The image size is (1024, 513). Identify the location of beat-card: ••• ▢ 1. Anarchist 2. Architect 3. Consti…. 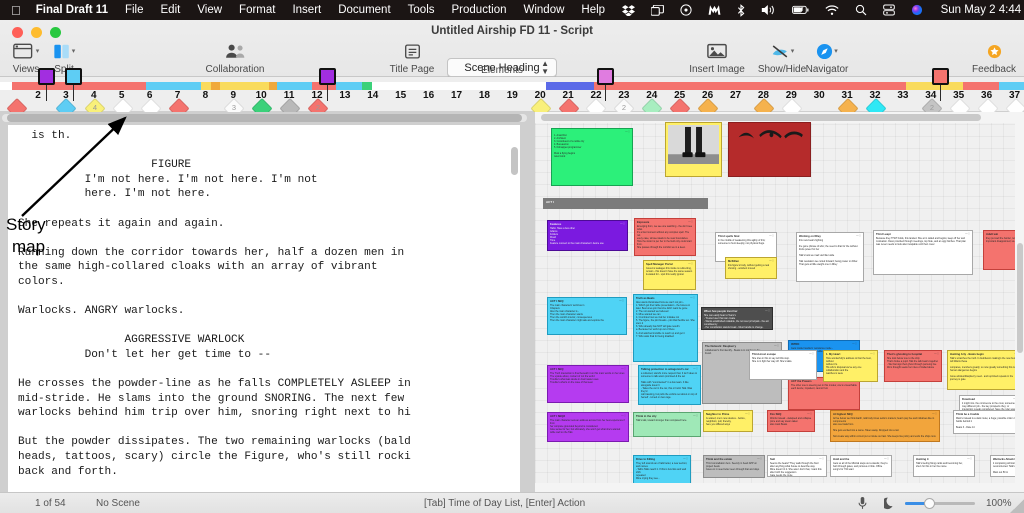
(592, 157).